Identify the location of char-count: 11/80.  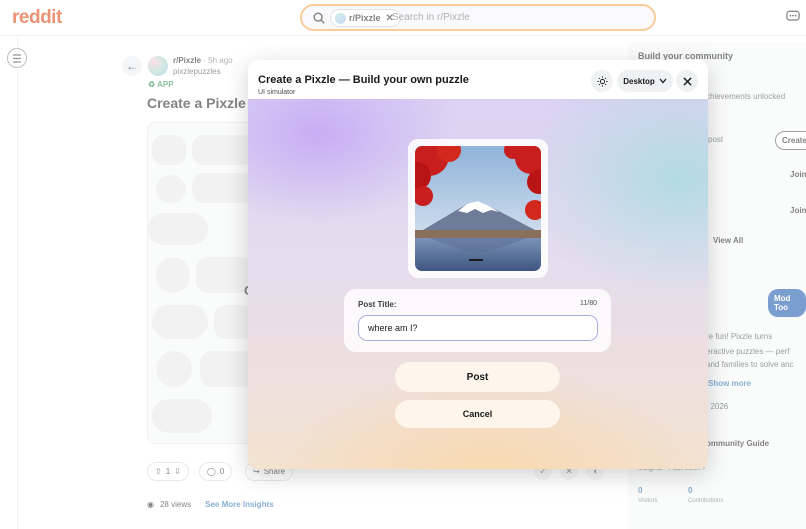
(588, 303).